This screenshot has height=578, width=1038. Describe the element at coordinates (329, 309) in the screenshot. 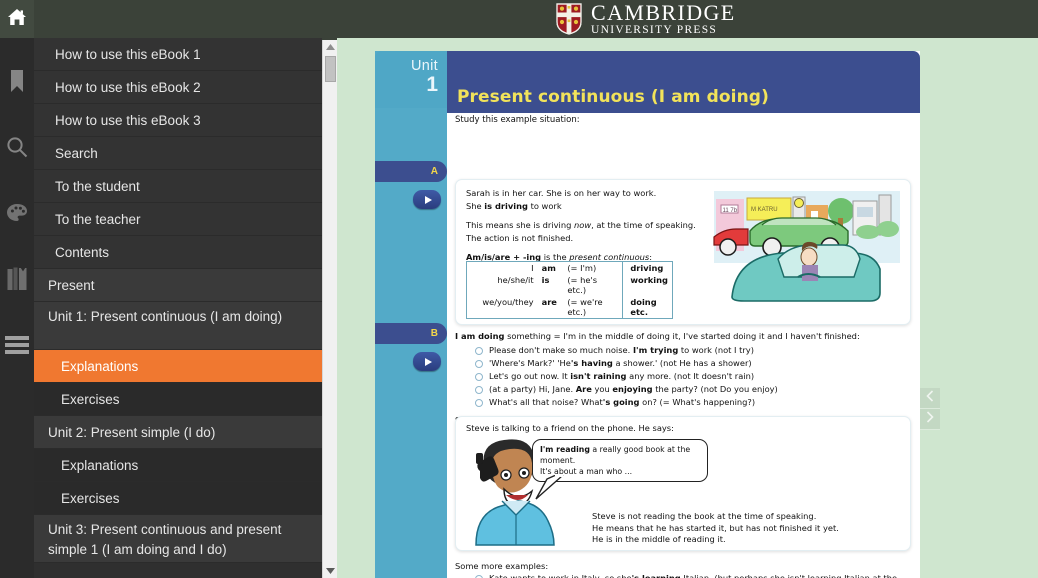

I see `sidebar-scrollbar` at that location.